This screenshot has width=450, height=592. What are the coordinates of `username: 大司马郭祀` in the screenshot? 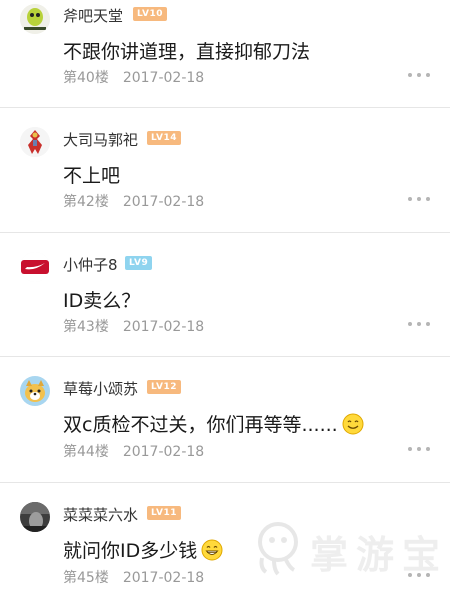 It's located at (100, 139).